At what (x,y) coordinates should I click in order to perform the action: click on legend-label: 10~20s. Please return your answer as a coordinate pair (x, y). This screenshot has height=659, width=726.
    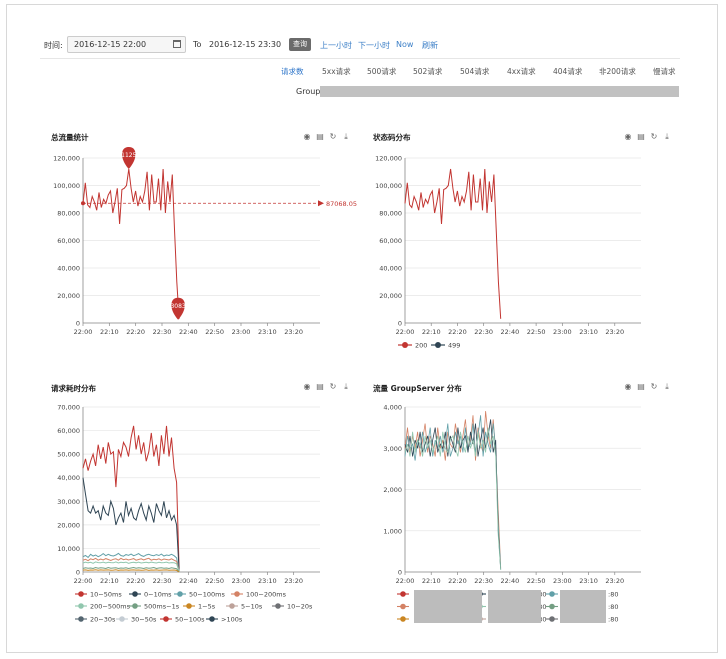
    Looking at the image, I should click on (300, 607).